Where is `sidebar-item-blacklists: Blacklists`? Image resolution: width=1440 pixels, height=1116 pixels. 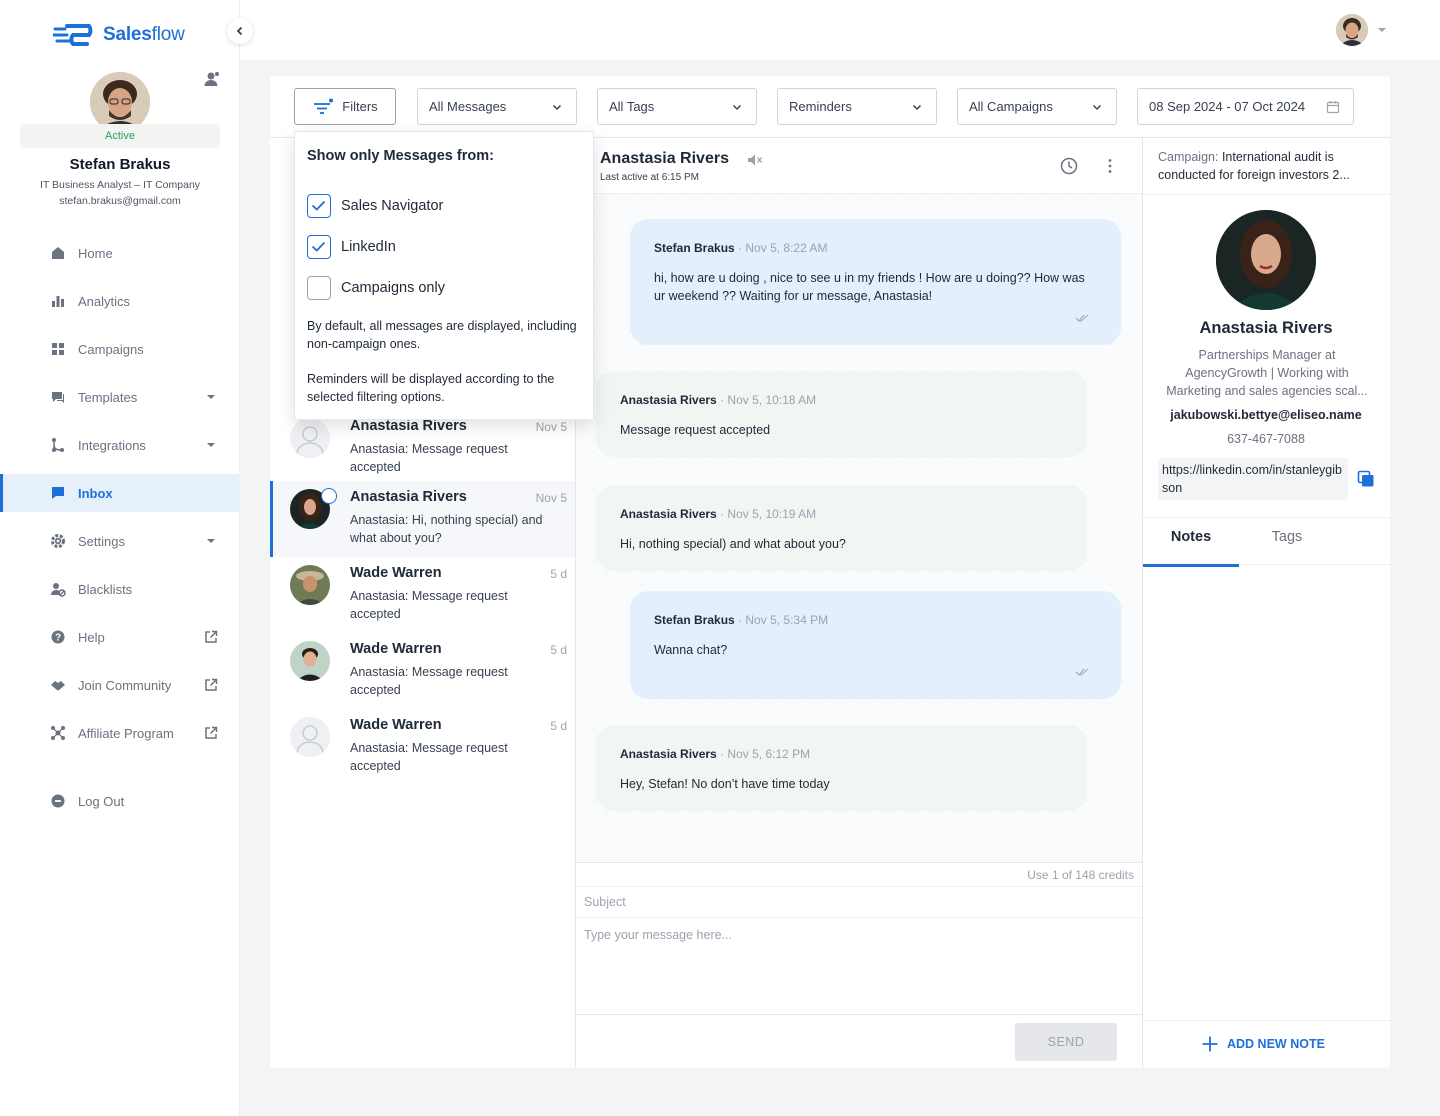
sidebar-item-blacklists: Blacklists is located at coordinates (120, 589).